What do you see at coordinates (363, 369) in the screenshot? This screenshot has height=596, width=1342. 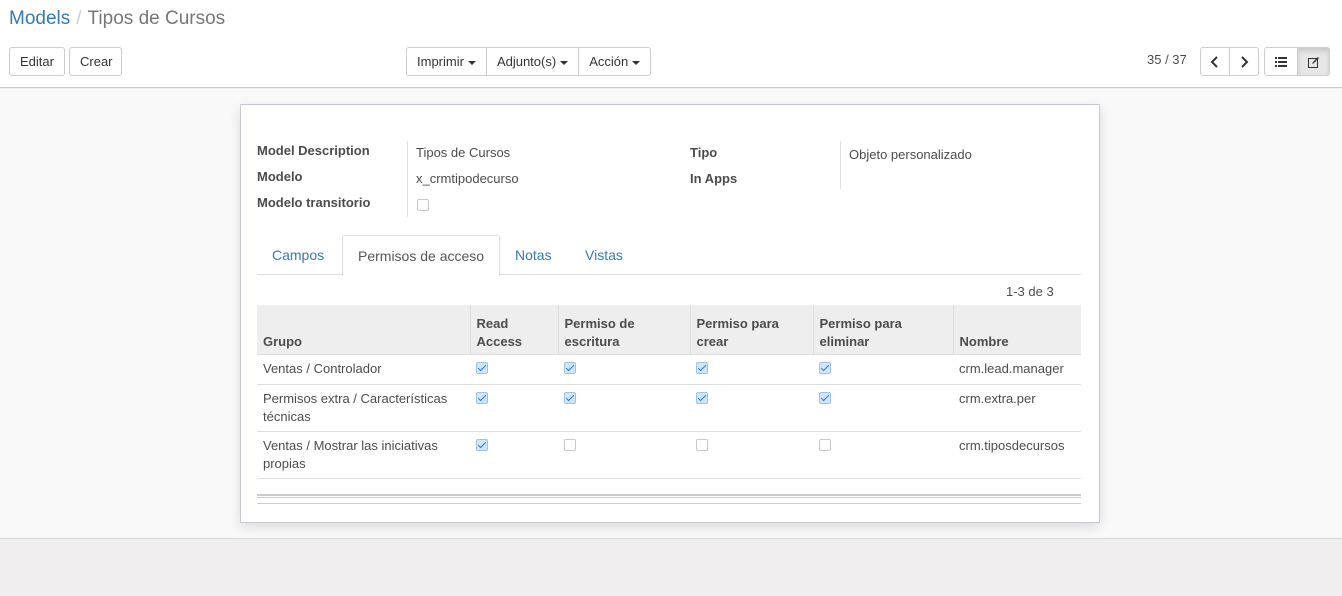 I see `group-cell: Ventas / Controlador` at bounding box center [363, 369].